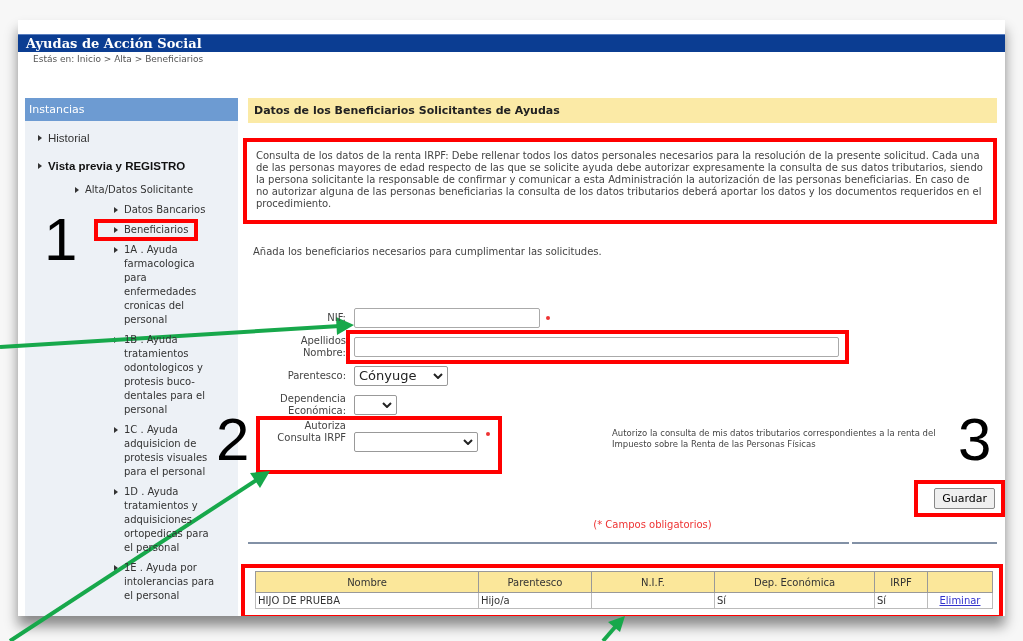 The image size is (1023, 641). What do you see at coordinates (139, 190) in the screenshot?
I see `sidebar-item: Alta/Datos Solicitante` at bounding box center [139, 190].